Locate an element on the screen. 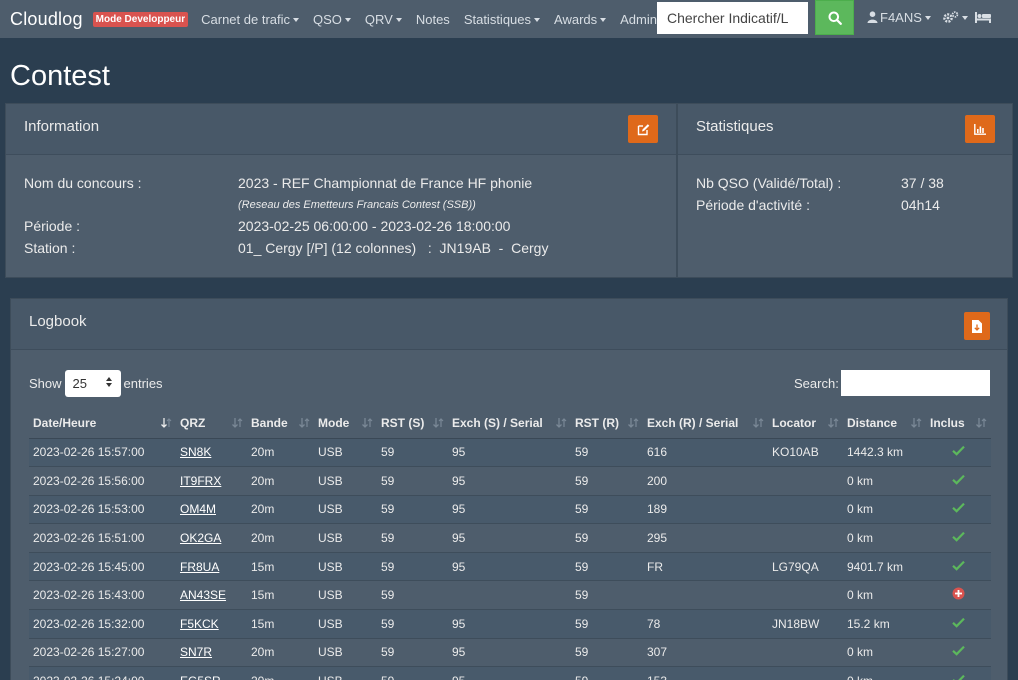 This screenshot has height=680, width=1018. column-header: Inclus is located at coordinates (958, 424).